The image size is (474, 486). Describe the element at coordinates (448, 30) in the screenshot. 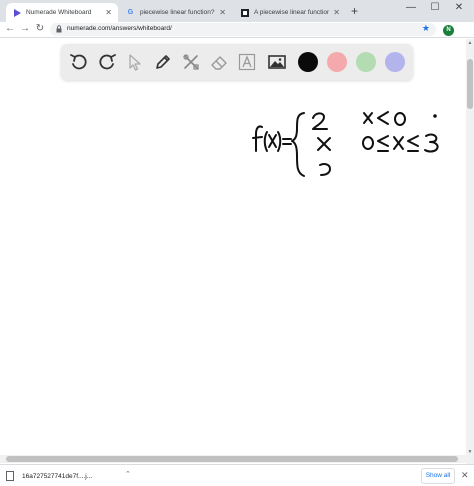

I see `avatar: N` at that location.